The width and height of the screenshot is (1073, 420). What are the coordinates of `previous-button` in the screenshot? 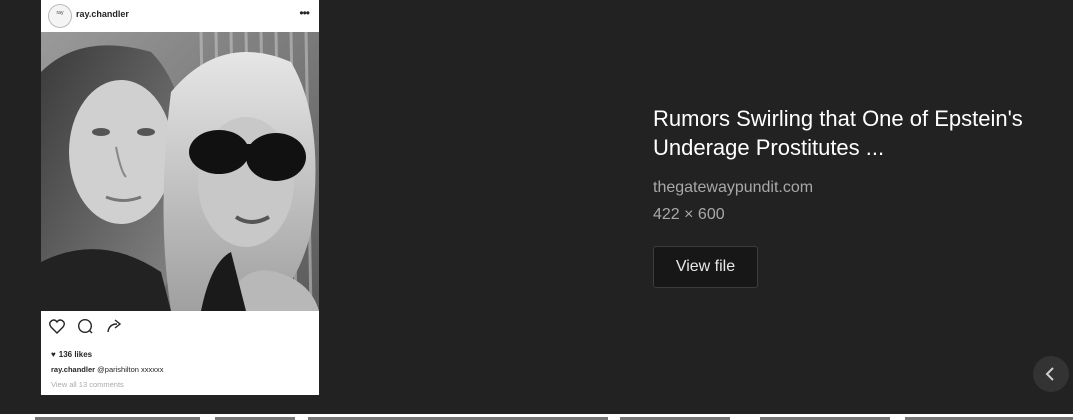 It's located at (1051, 374).